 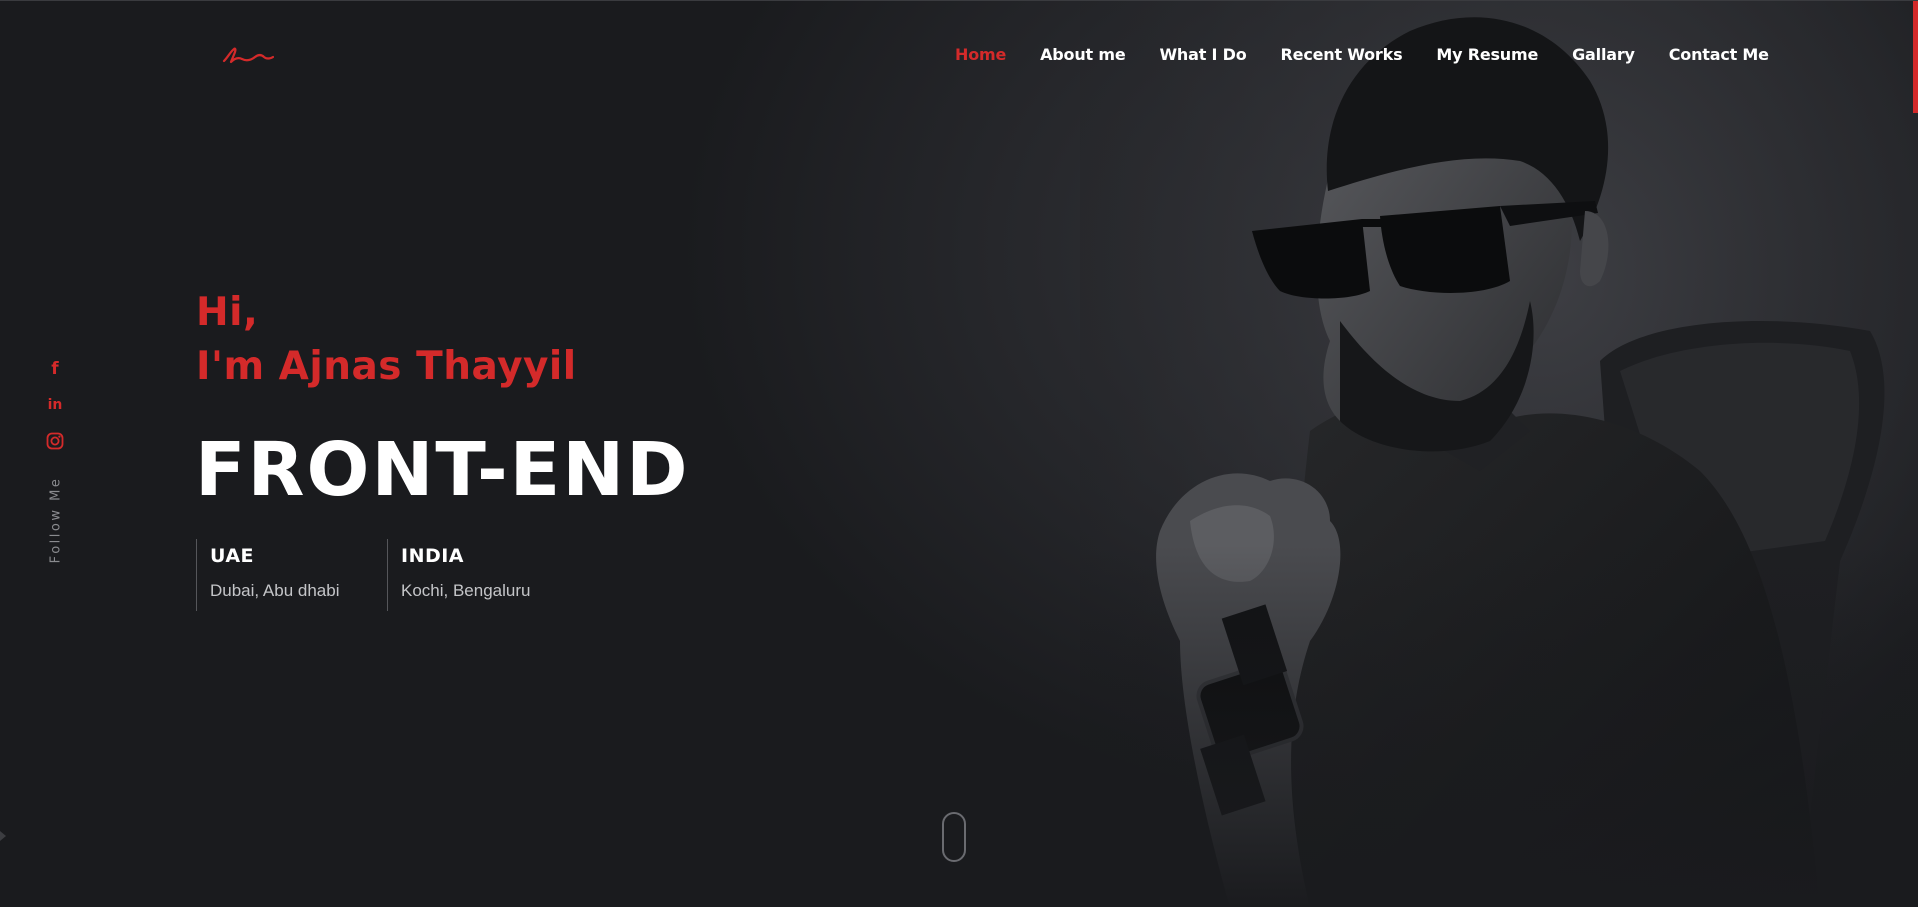 I want to click on greeting-line-1: Hi,, so click(x=227, y=312).